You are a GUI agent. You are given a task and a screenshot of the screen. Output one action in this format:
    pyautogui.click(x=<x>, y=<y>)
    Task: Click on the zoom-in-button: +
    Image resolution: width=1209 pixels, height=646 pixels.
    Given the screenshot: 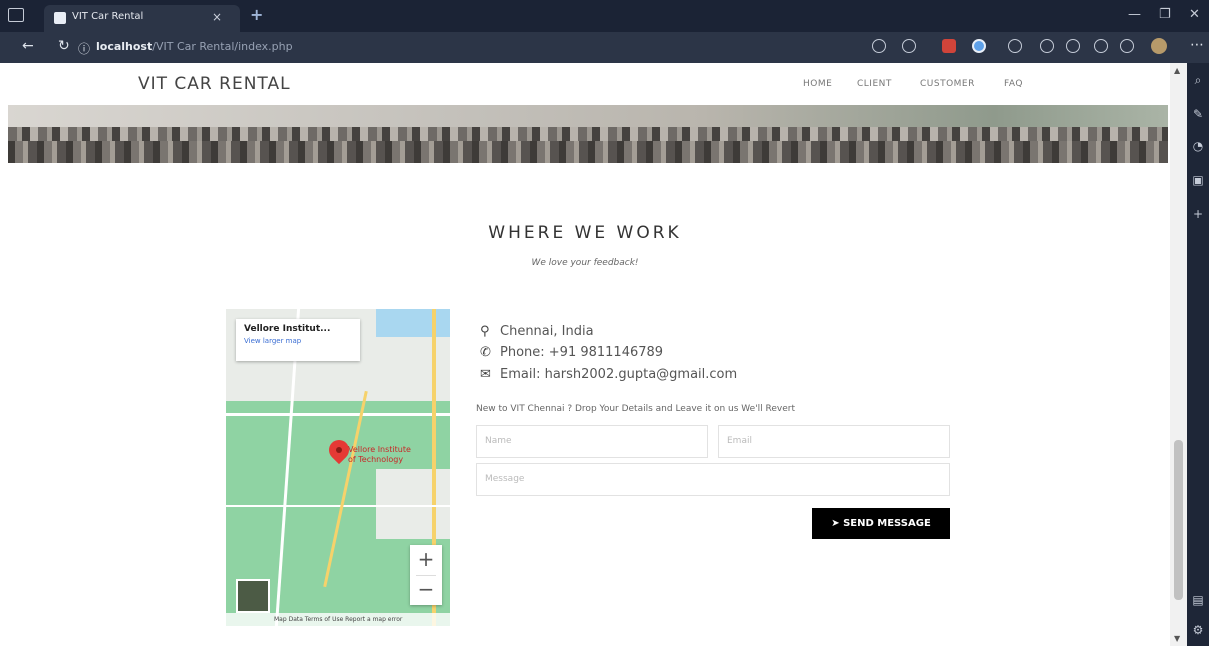 What is the action you would take?
    pyautogui.click(x=426, y=560)
    